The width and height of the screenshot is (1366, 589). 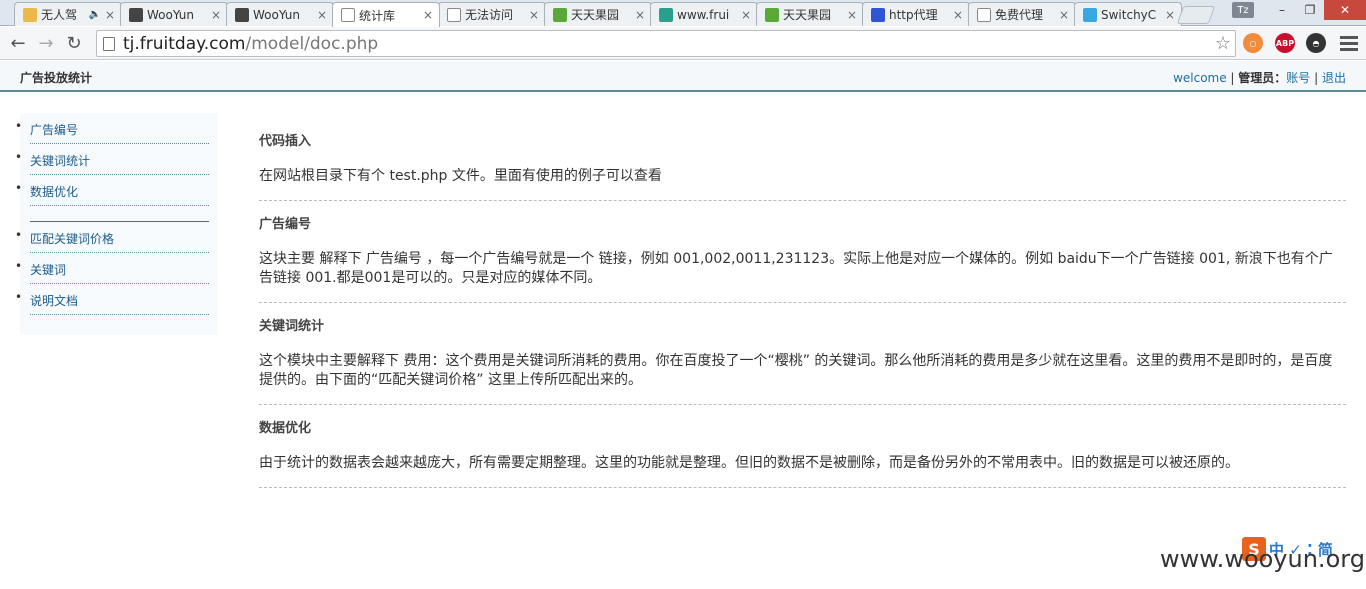 I want to click on sidebar-item-label: 说明文档, so click(x=54, y=300).